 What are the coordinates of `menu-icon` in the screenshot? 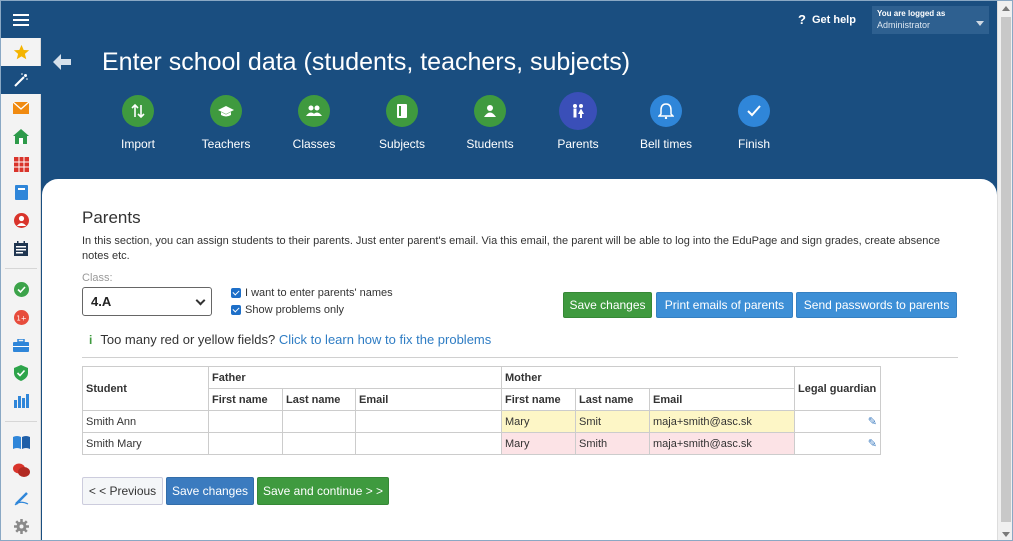 It's located at (21, 19).